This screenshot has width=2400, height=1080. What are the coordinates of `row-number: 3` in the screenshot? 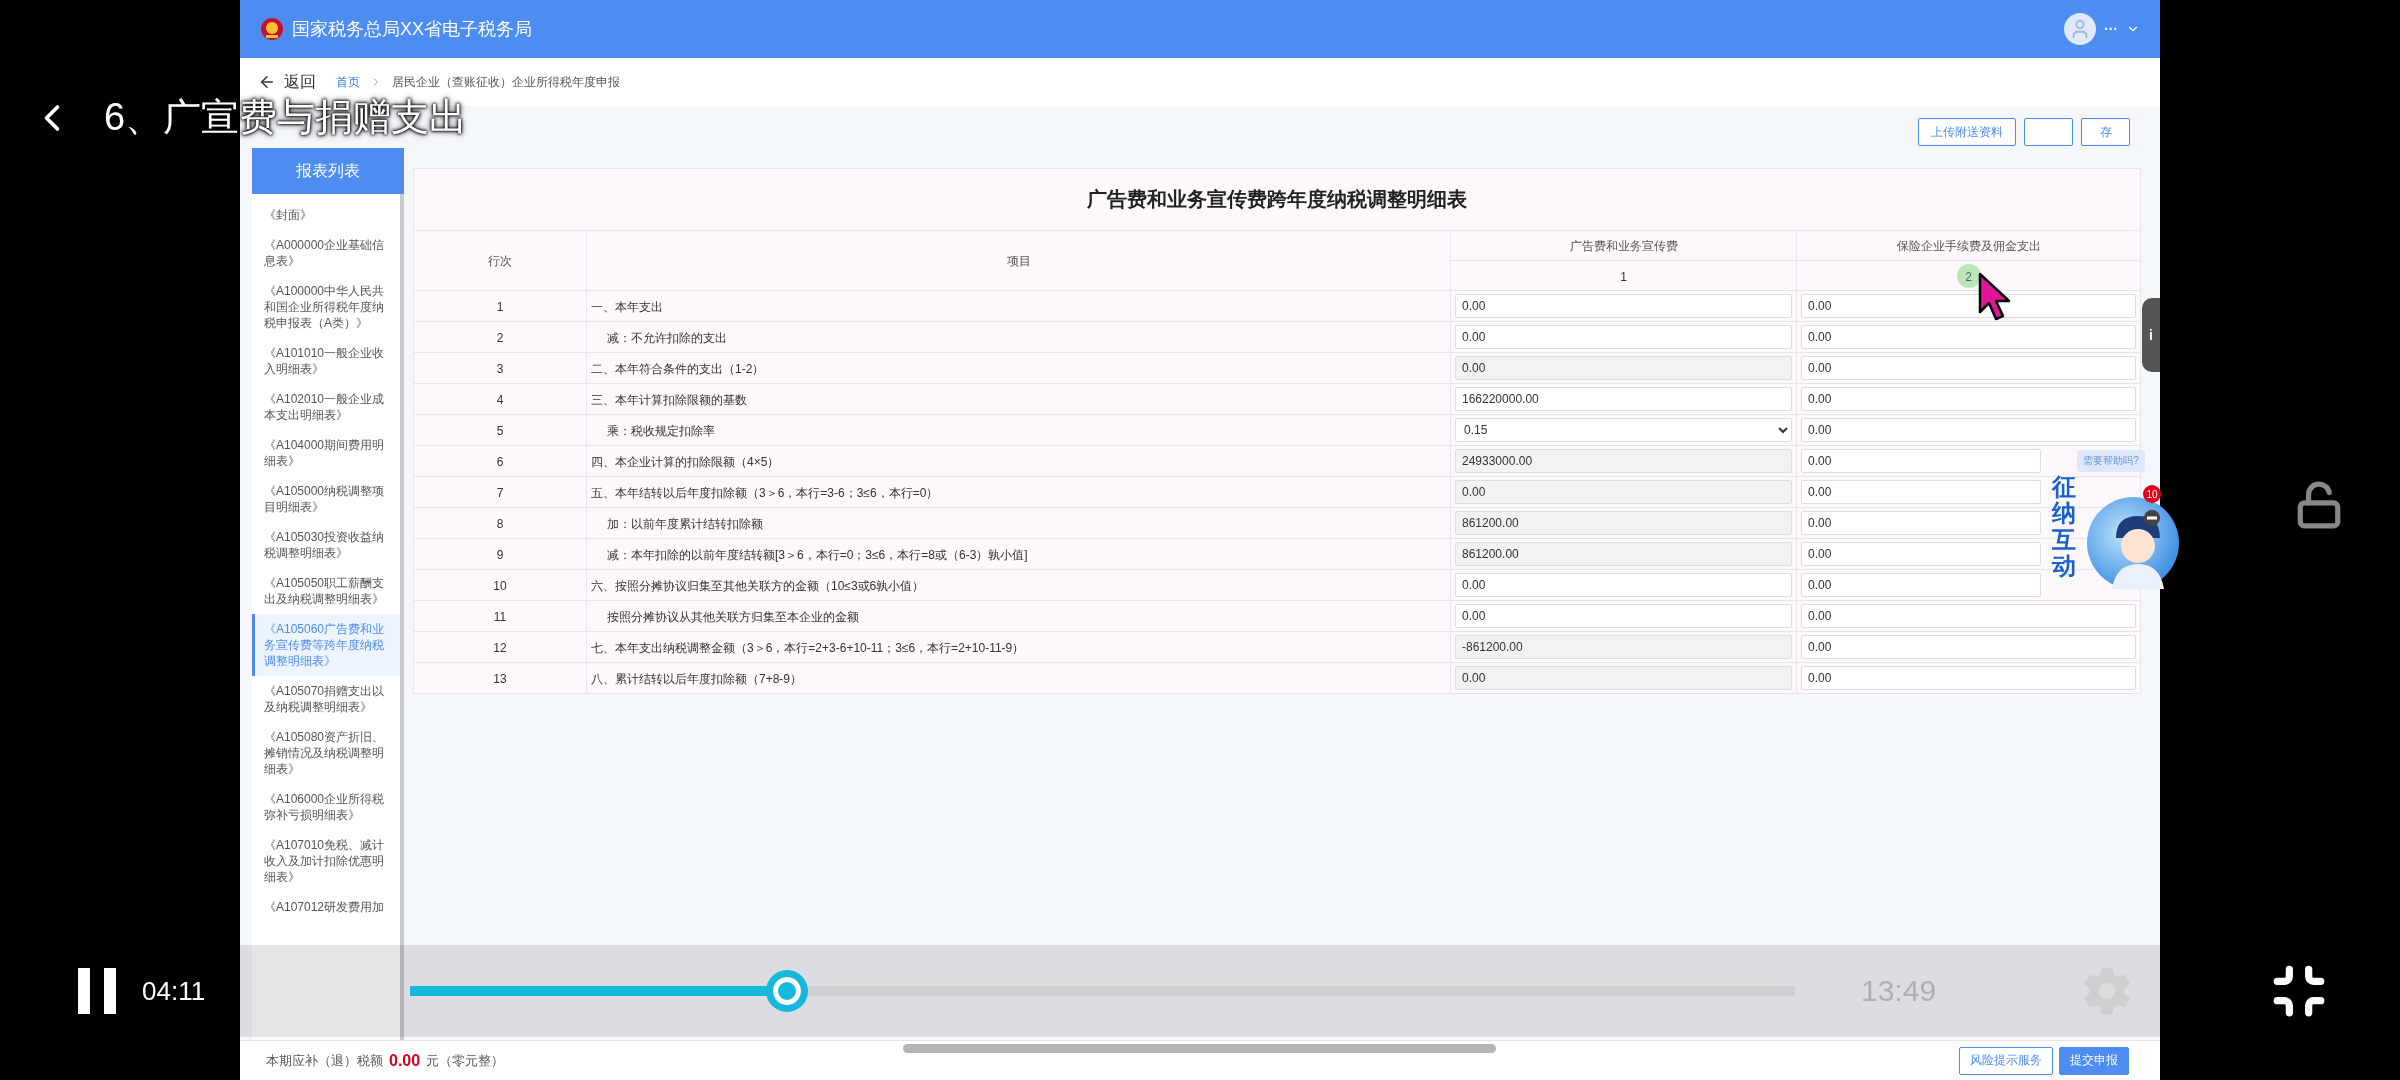 It's located at (500, 369).